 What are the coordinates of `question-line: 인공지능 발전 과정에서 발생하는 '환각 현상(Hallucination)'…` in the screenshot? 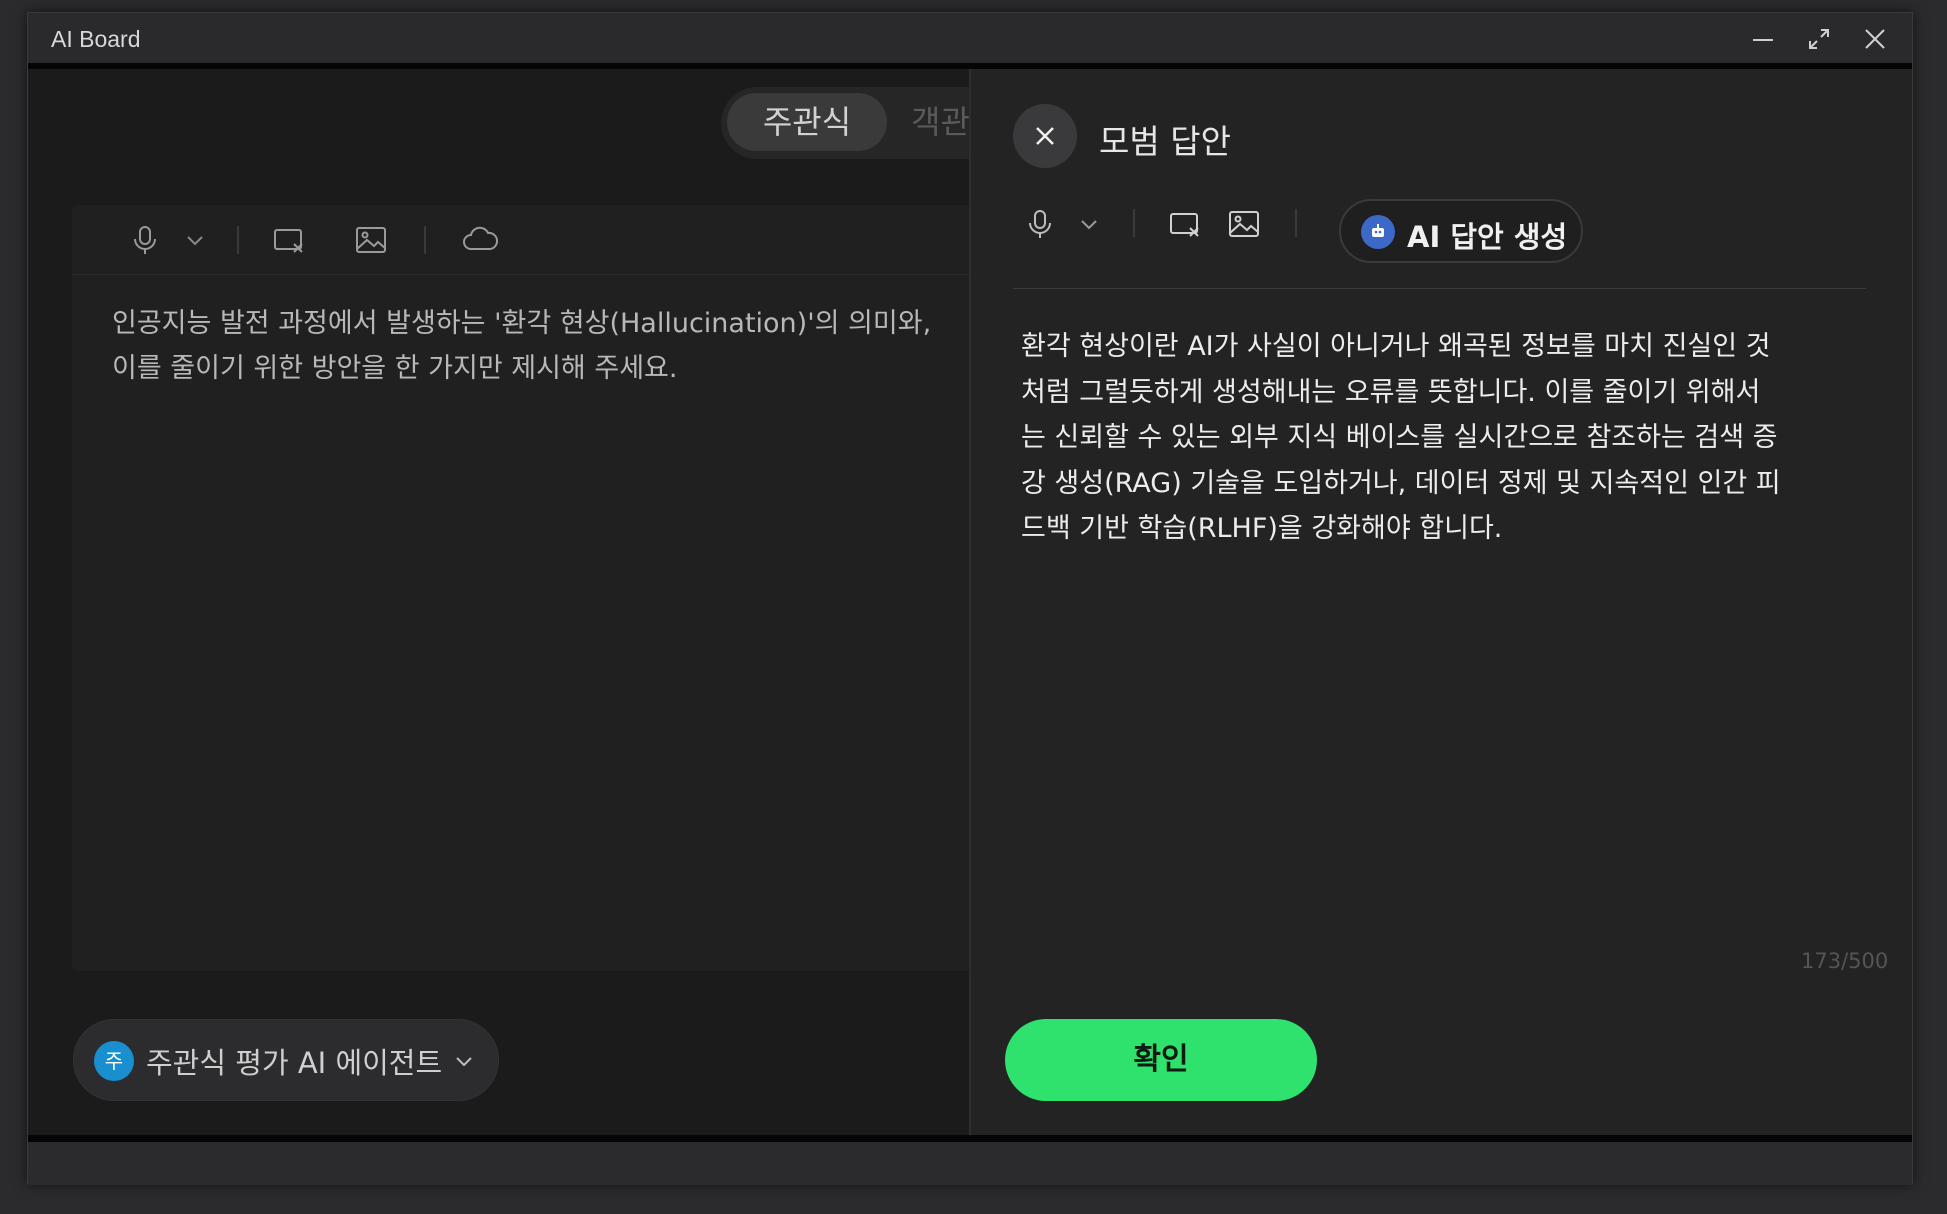 It's located at (522, 323).